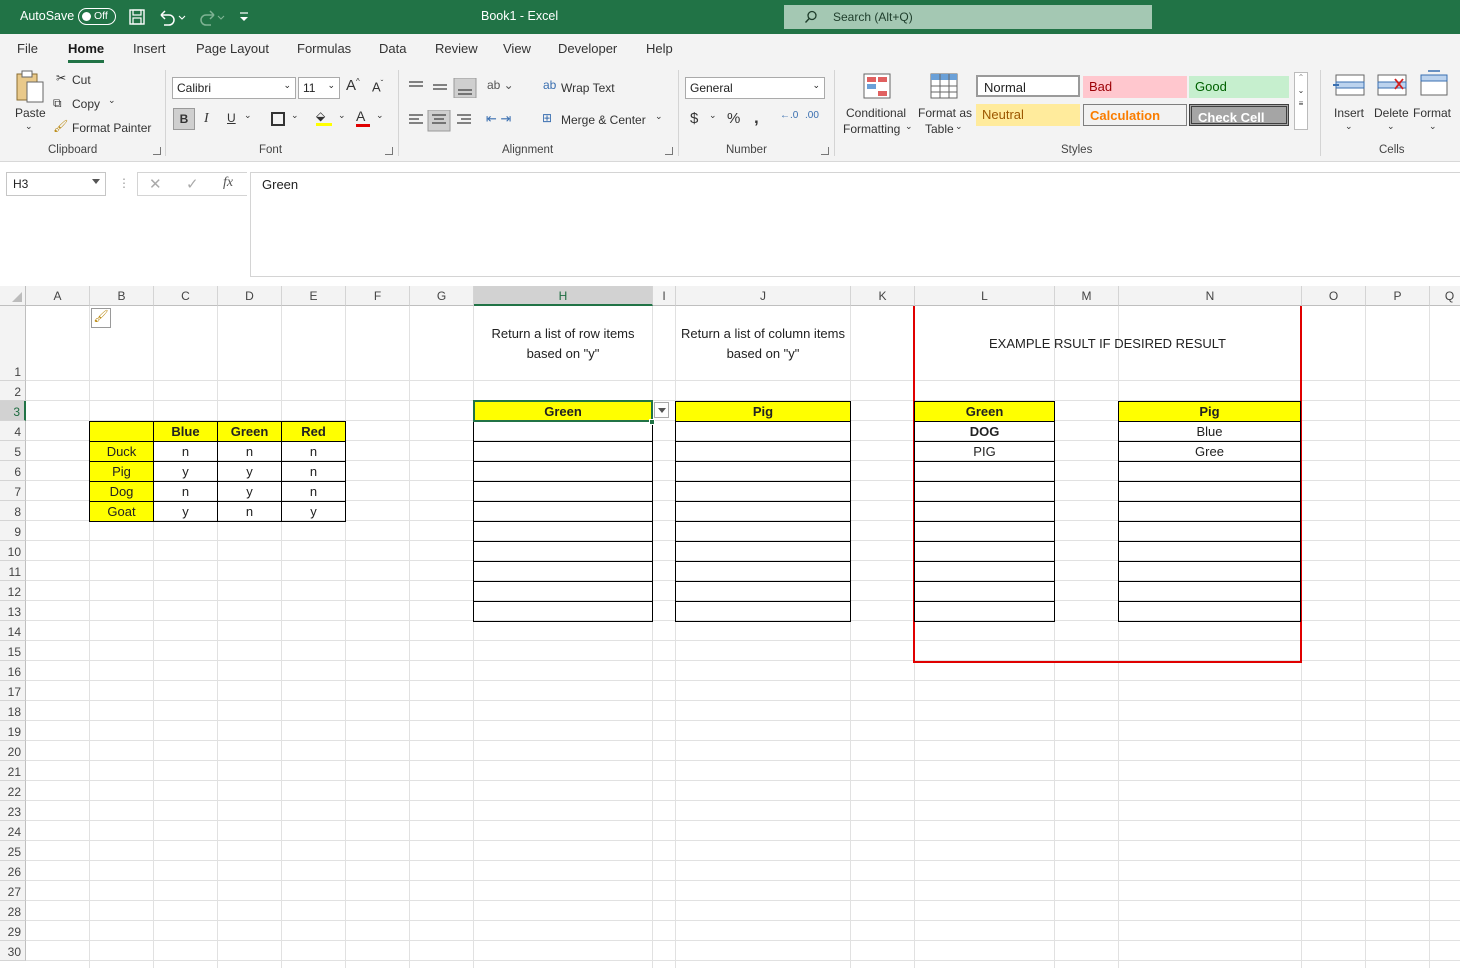 Image resolution: width=1460 pixels, height=968 pixels. Describe the element at coordinates (27, 48) in the screenshot. I see `tab-file: File` at that location.